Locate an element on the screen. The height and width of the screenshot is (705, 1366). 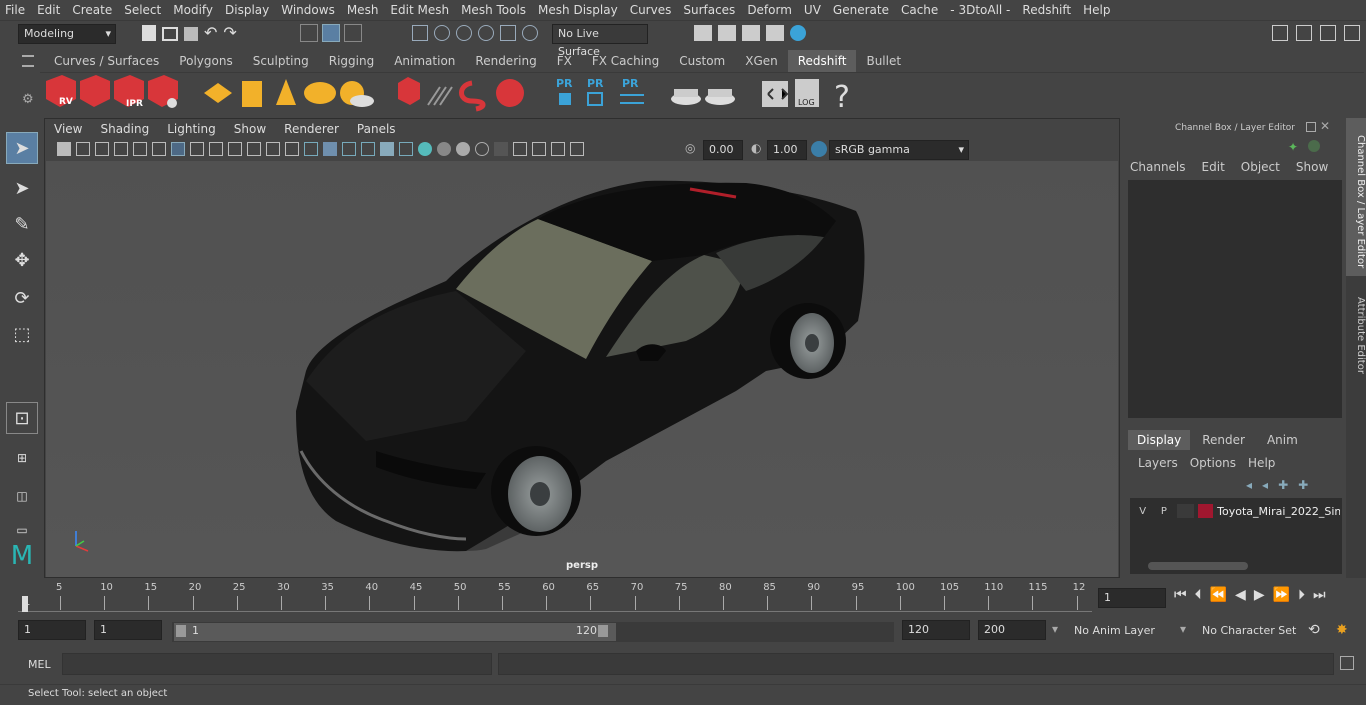
modeling-toolkit-icon is located at coordinates (1280, 33).